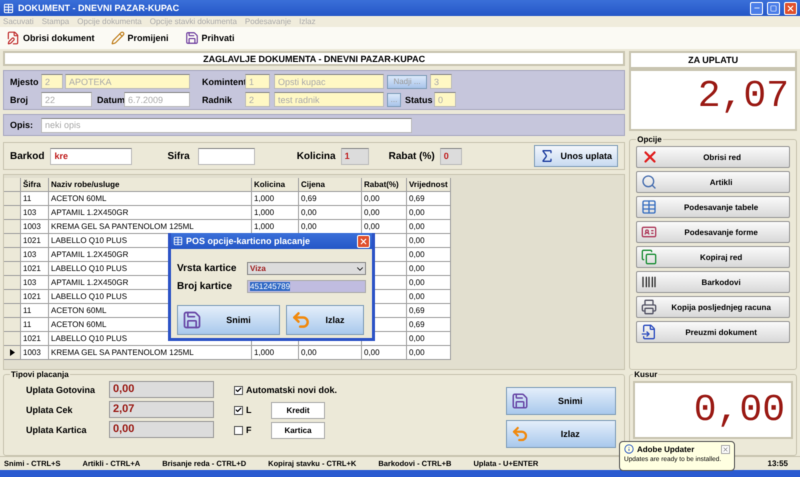  What do you see at coordinates (161, 409) in the screenshot?
I see `amount-field: 2,07` at bounding box center [161, 409].